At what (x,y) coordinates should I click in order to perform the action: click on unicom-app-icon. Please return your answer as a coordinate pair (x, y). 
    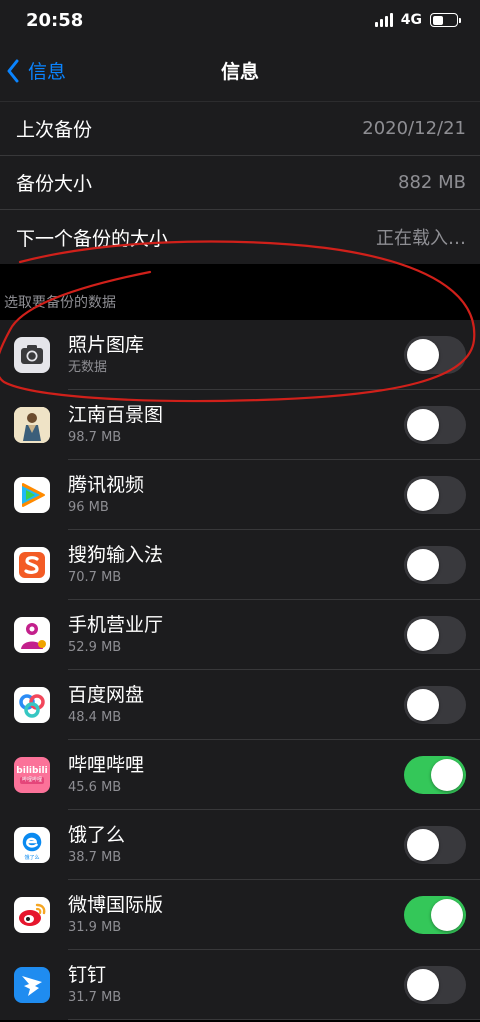
    Looking at the image, I should click on (32, 635).